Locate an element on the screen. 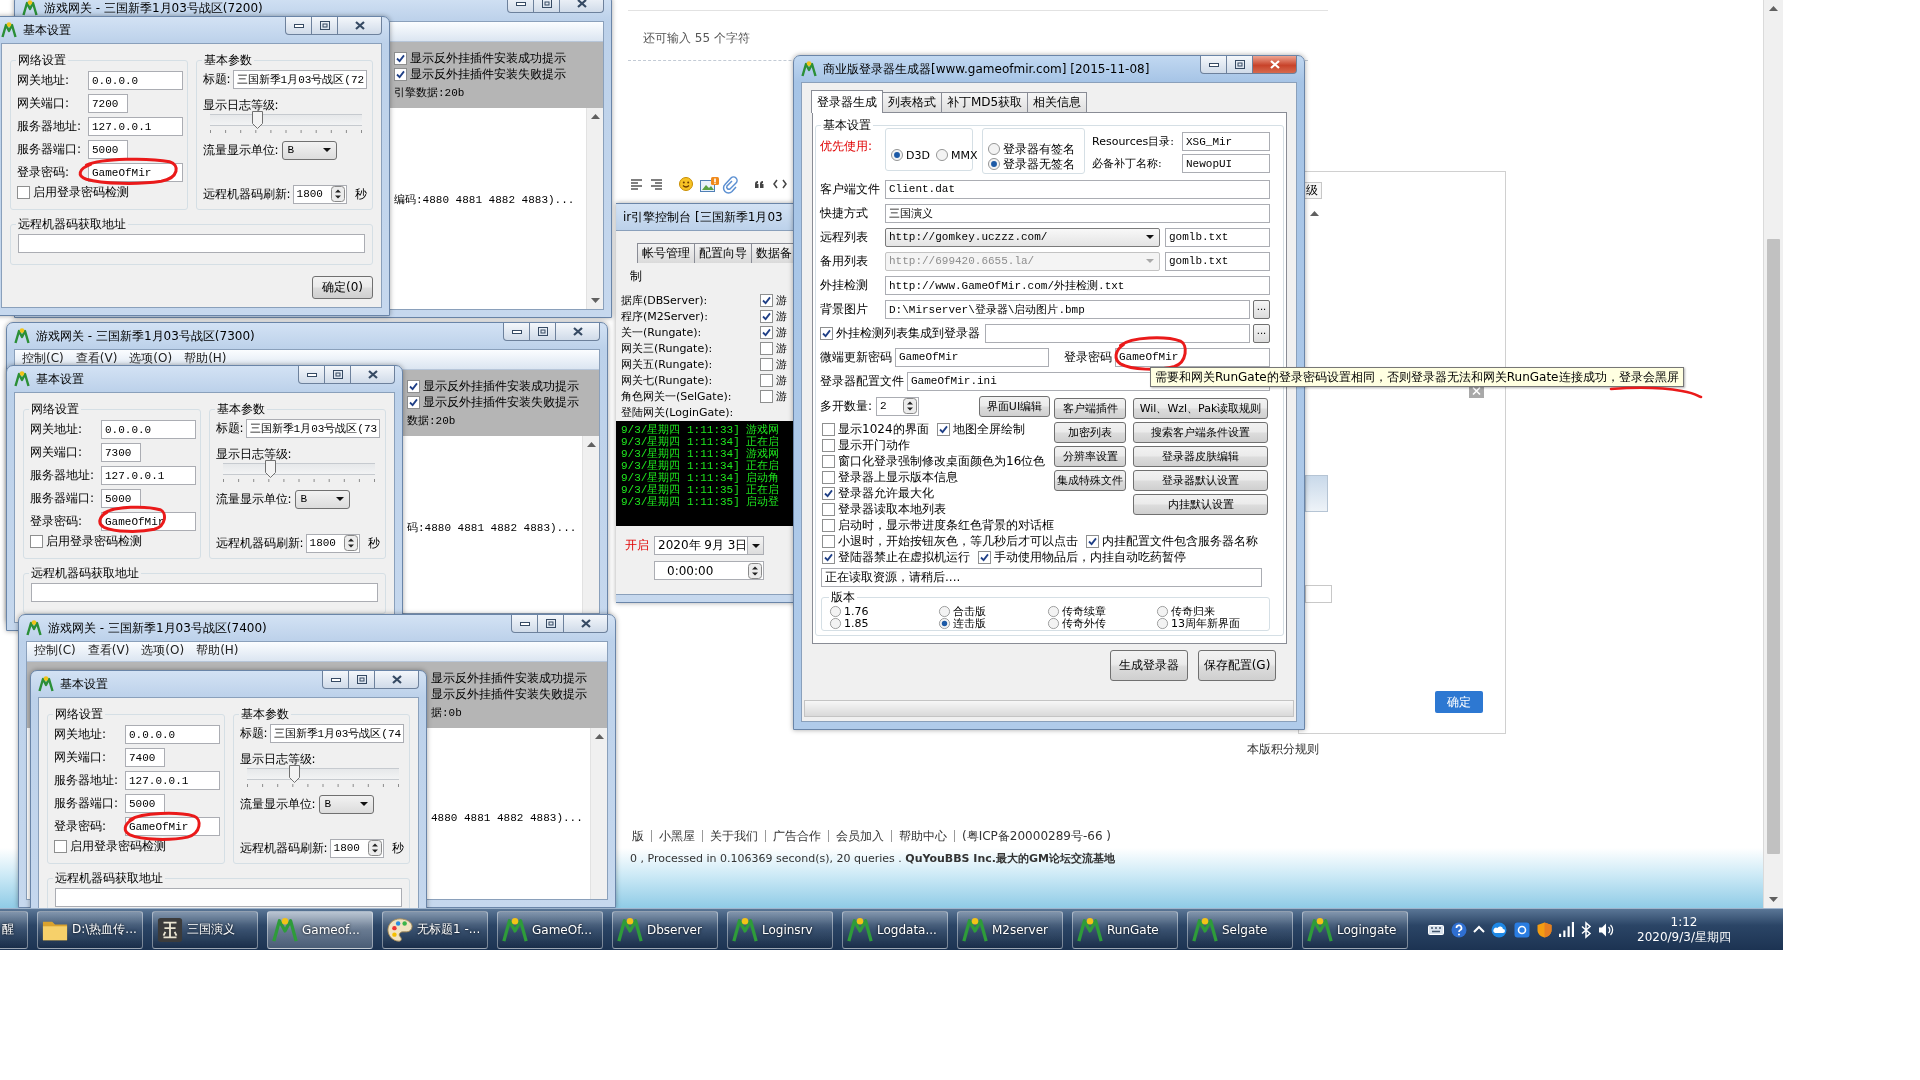 This screenshot has width=1920, height=1080. time-spinner: 0:00:00 is located at coordinates (709, 570).